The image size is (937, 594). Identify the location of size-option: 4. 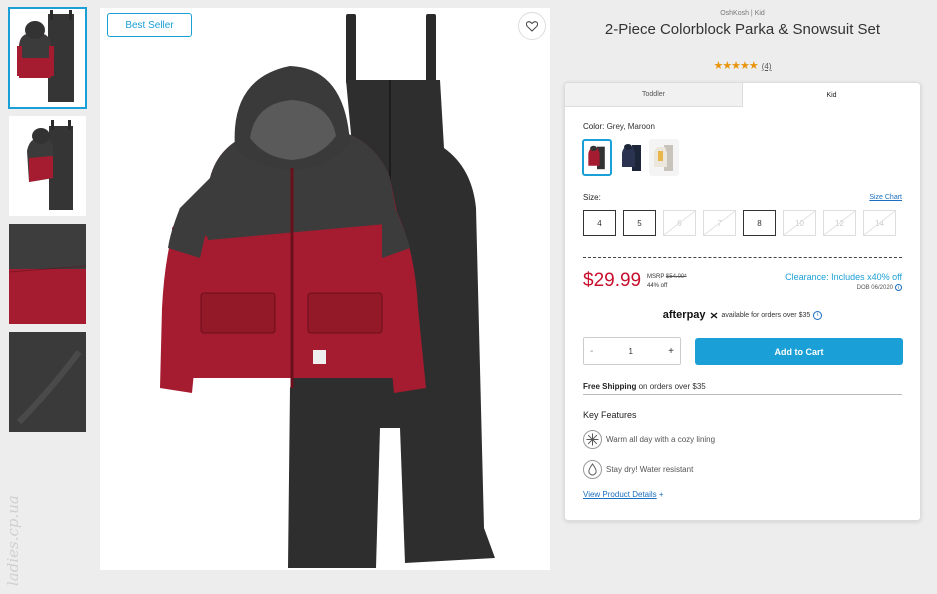
(599, 223).